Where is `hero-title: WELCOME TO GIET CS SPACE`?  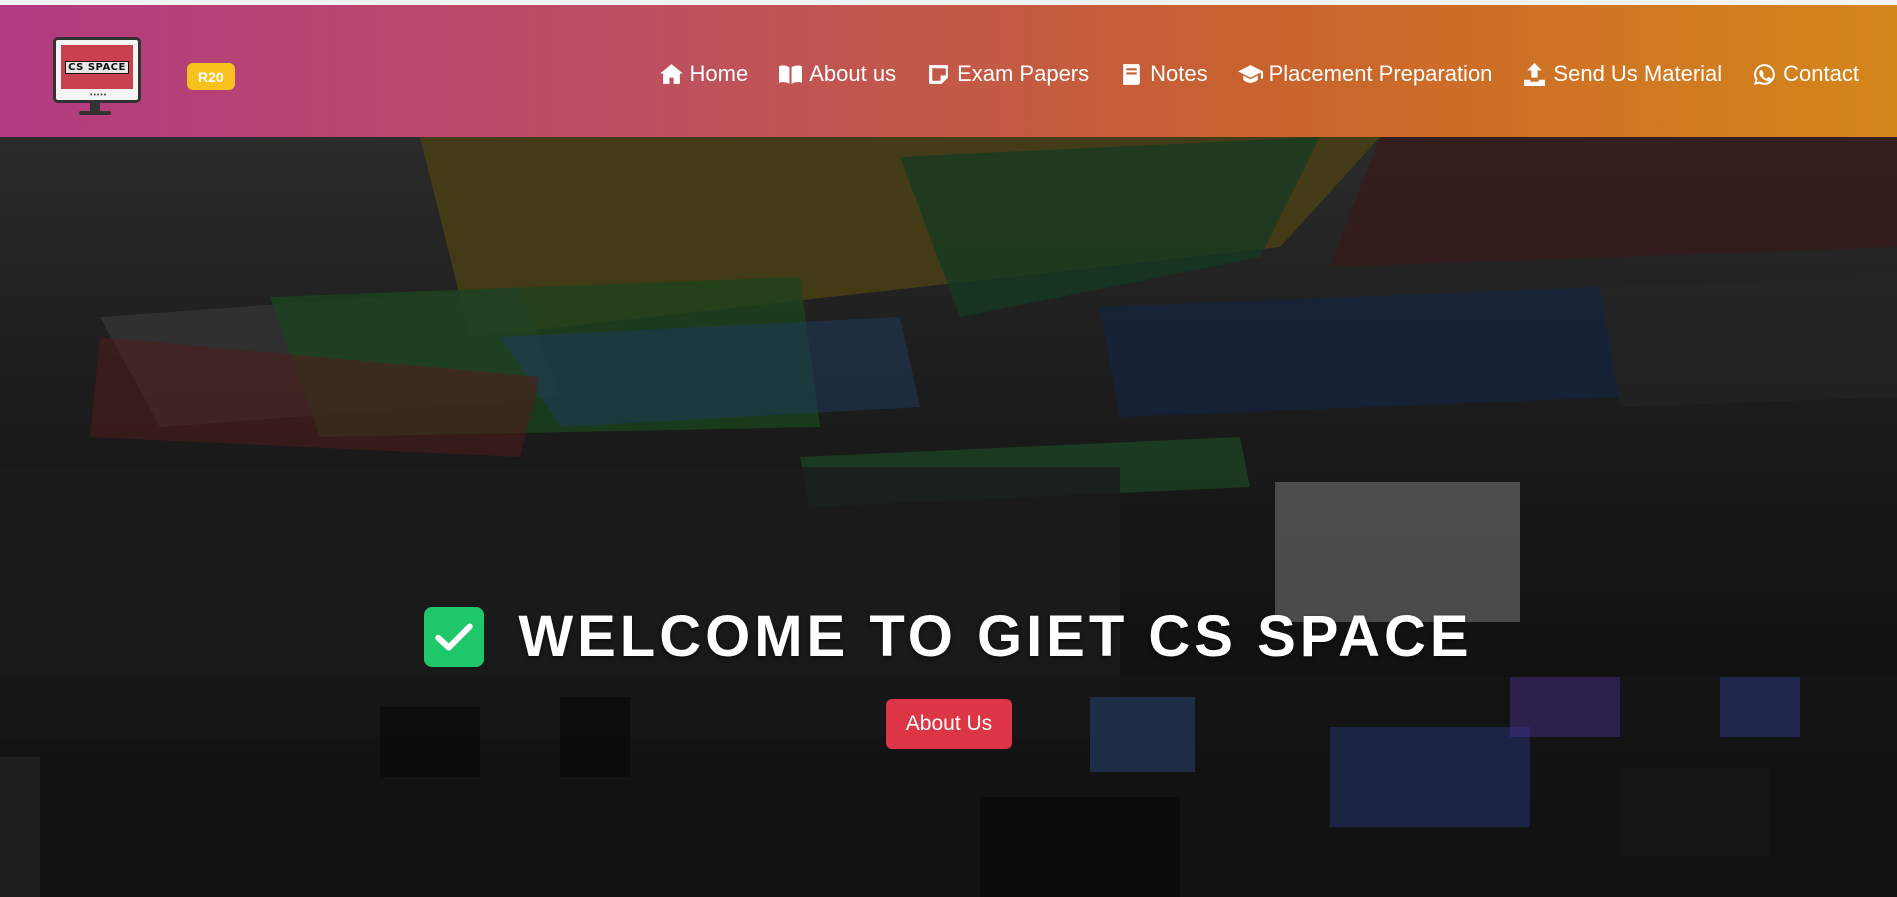
hero-title: WELCOME TO GIET CS SPACE is located at coordinates (948, 636).